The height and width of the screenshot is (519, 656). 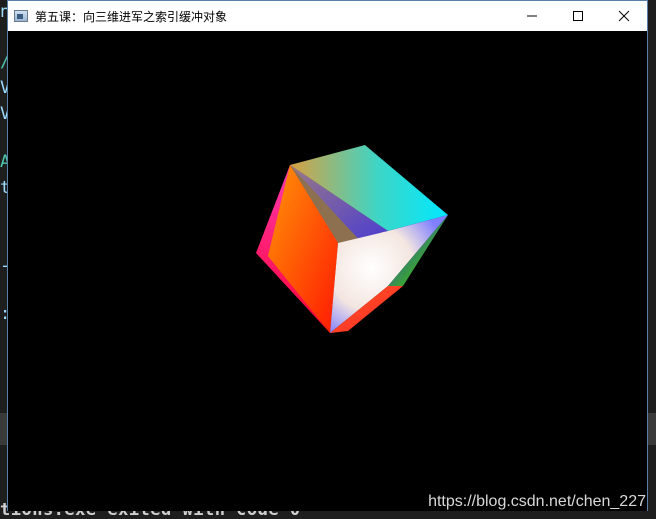 What do you see at coordinates (21, 16) in the screenshot?
I see `app-window-icon` at bounding box center [21, 16].